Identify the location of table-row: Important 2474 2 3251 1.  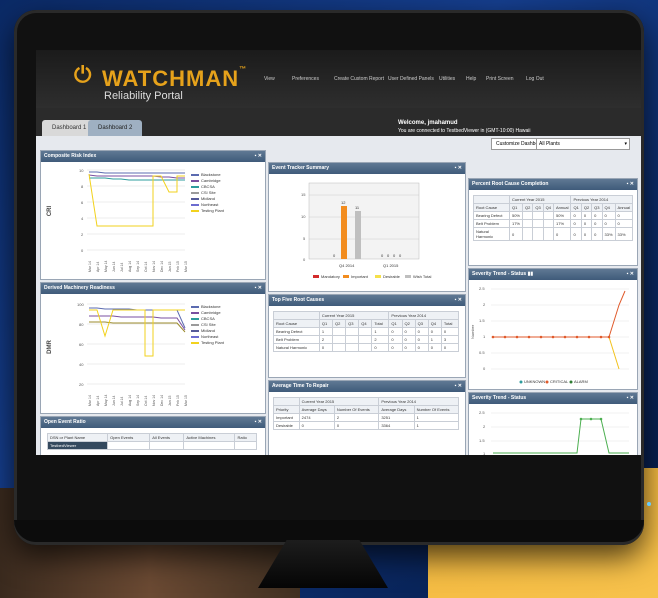
(366, 417).